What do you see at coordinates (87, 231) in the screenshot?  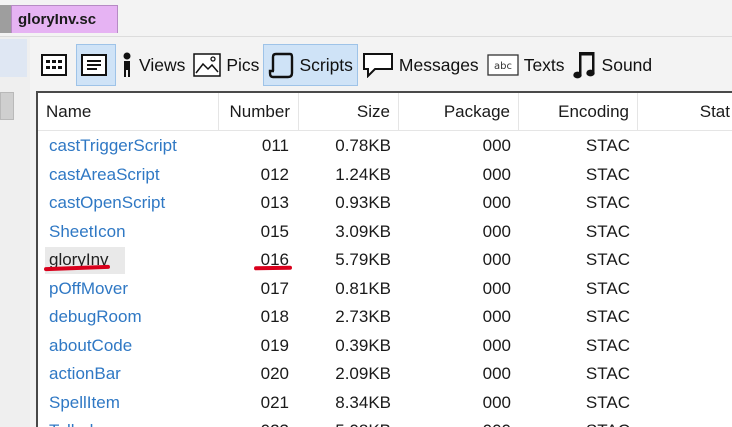 I see `row-name: SheetIcon` at bounding box center [87, 231].